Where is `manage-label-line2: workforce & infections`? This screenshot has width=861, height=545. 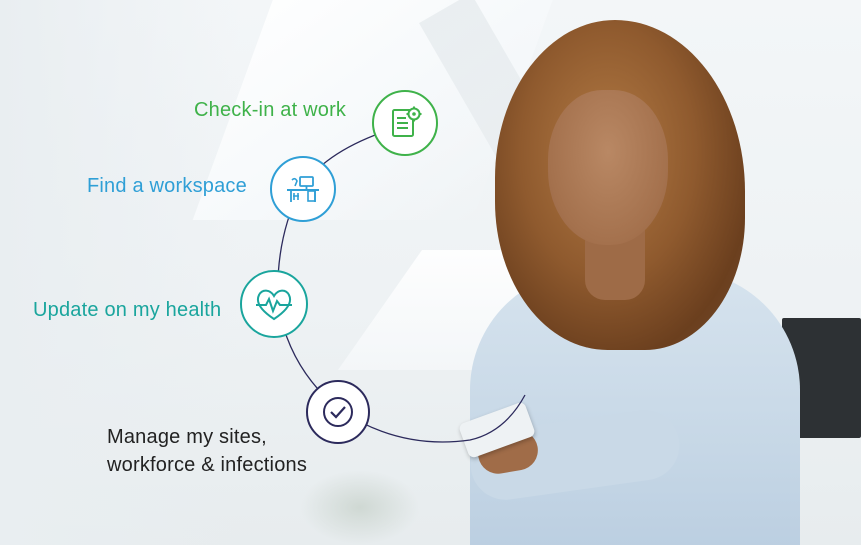 manage-label-line2: workforce & infections is located at coordinates (207, 465).